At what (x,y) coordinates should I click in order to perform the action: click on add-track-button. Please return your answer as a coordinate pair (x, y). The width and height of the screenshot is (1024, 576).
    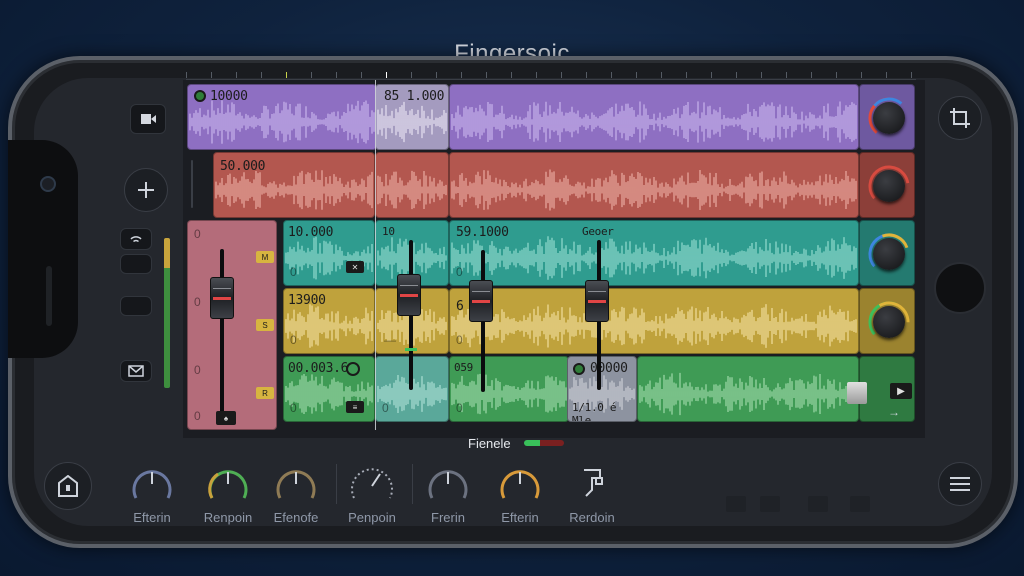
    Looking at the image, I should click on (146, 190).